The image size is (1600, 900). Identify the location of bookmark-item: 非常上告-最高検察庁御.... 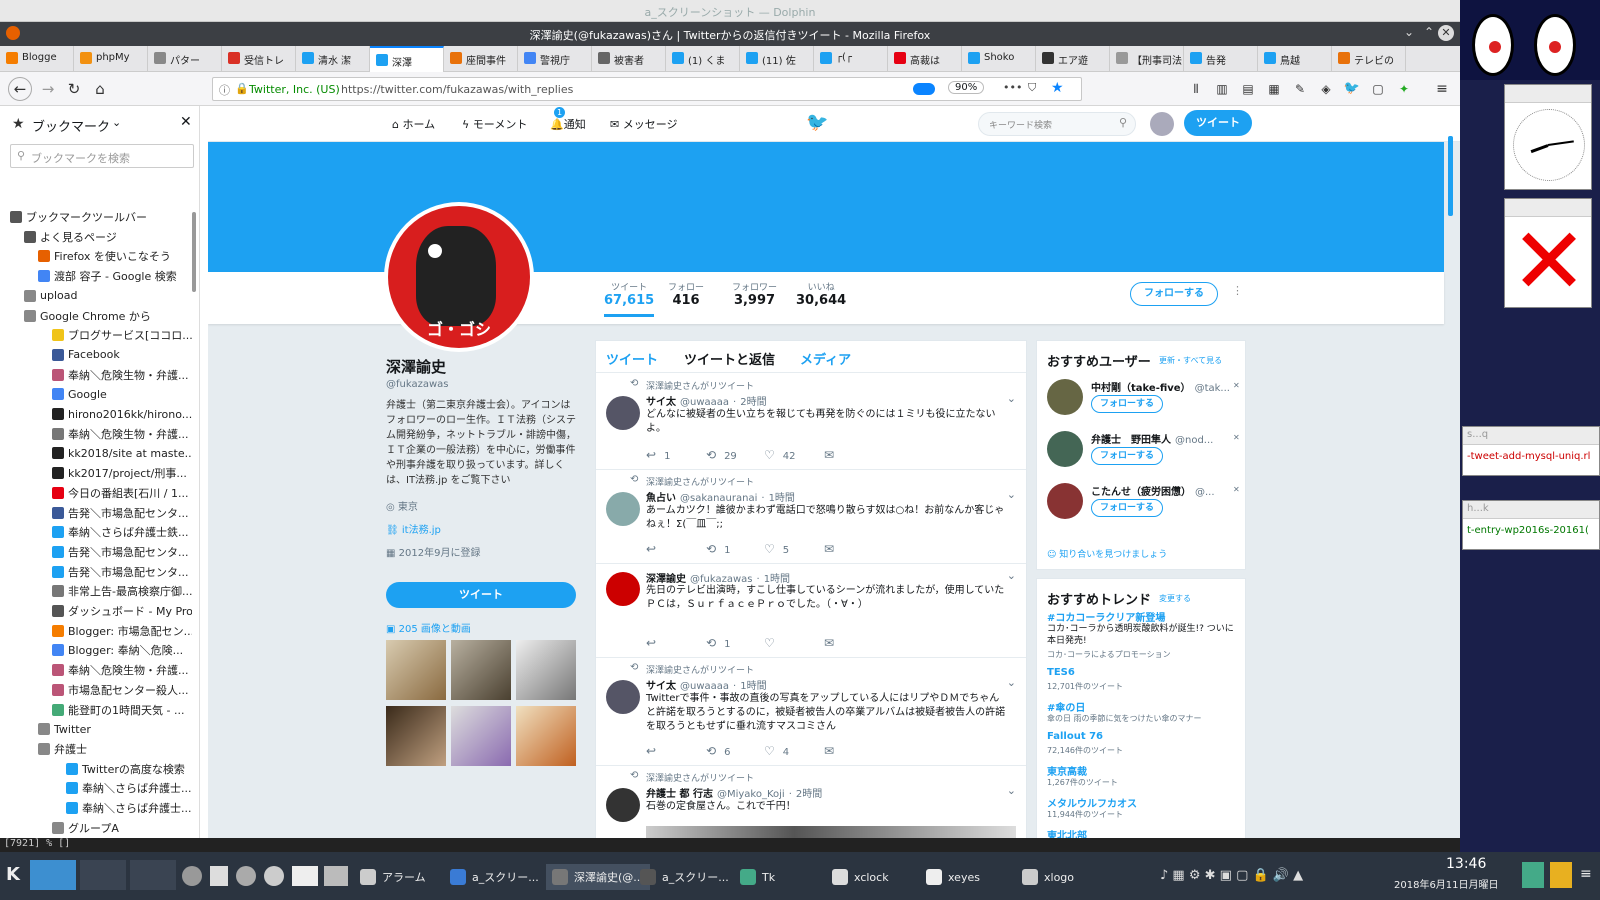
(122, 591).